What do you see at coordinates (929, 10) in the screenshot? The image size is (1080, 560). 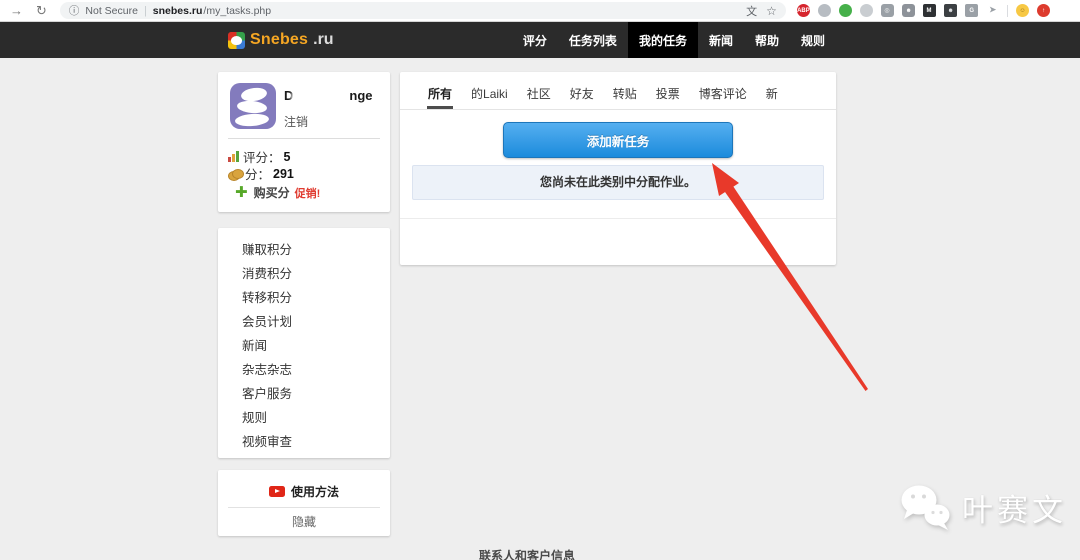 I see `medium-icon: M` at bounding box center [929, 10].